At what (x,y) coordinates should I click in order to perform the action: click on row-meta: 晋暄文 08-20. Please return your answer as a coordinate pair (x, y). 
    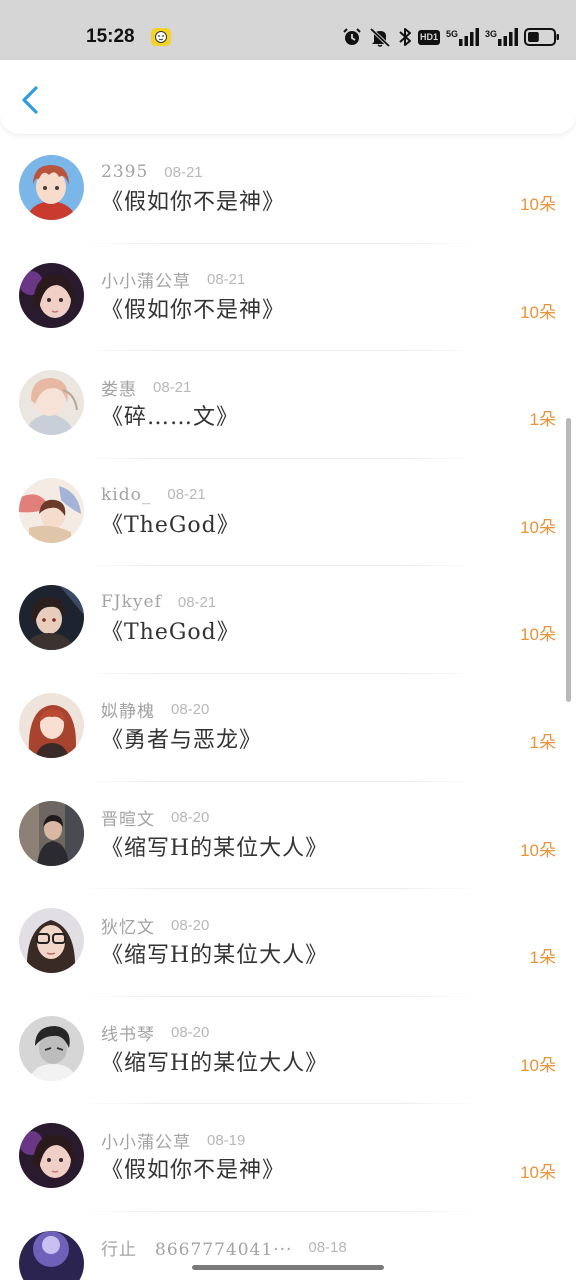
    Looking at the image, I should click on (155, 818).